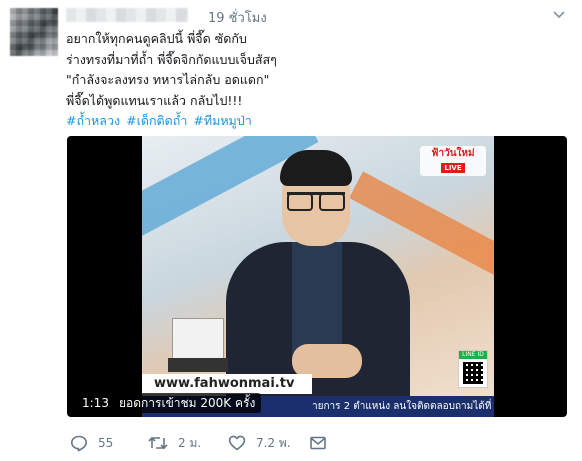 The image size is (582, 461). I want to click on duration-badge: 1:13, so click(95, 403).